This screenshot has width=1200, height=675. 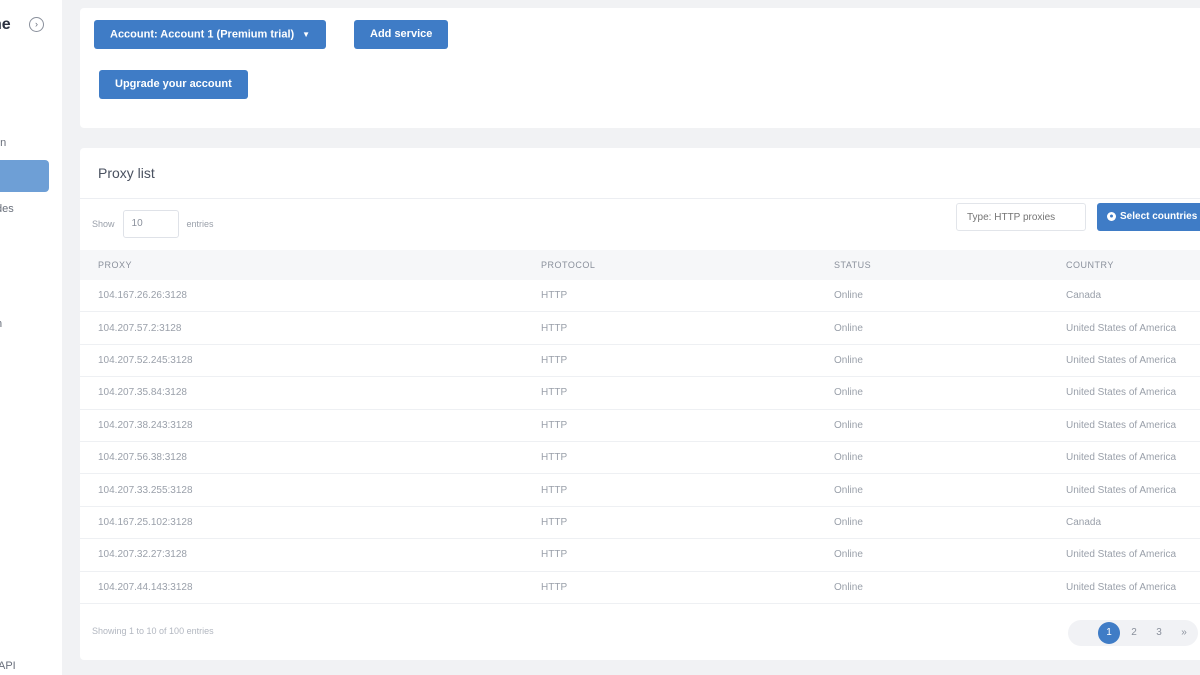 What do you see at coordinates (115, 265) in the screenshot?
I see `column-header-proxy: PROXY` at bounding box center [115, 265].